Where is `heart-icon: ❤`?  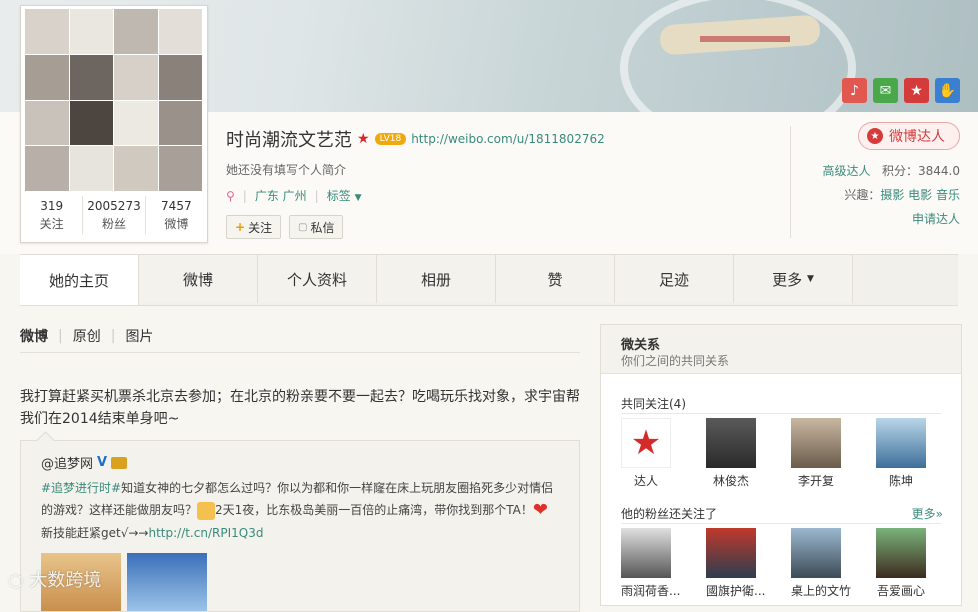
heart-icon: ❤ is located at coordinates (540, 510).